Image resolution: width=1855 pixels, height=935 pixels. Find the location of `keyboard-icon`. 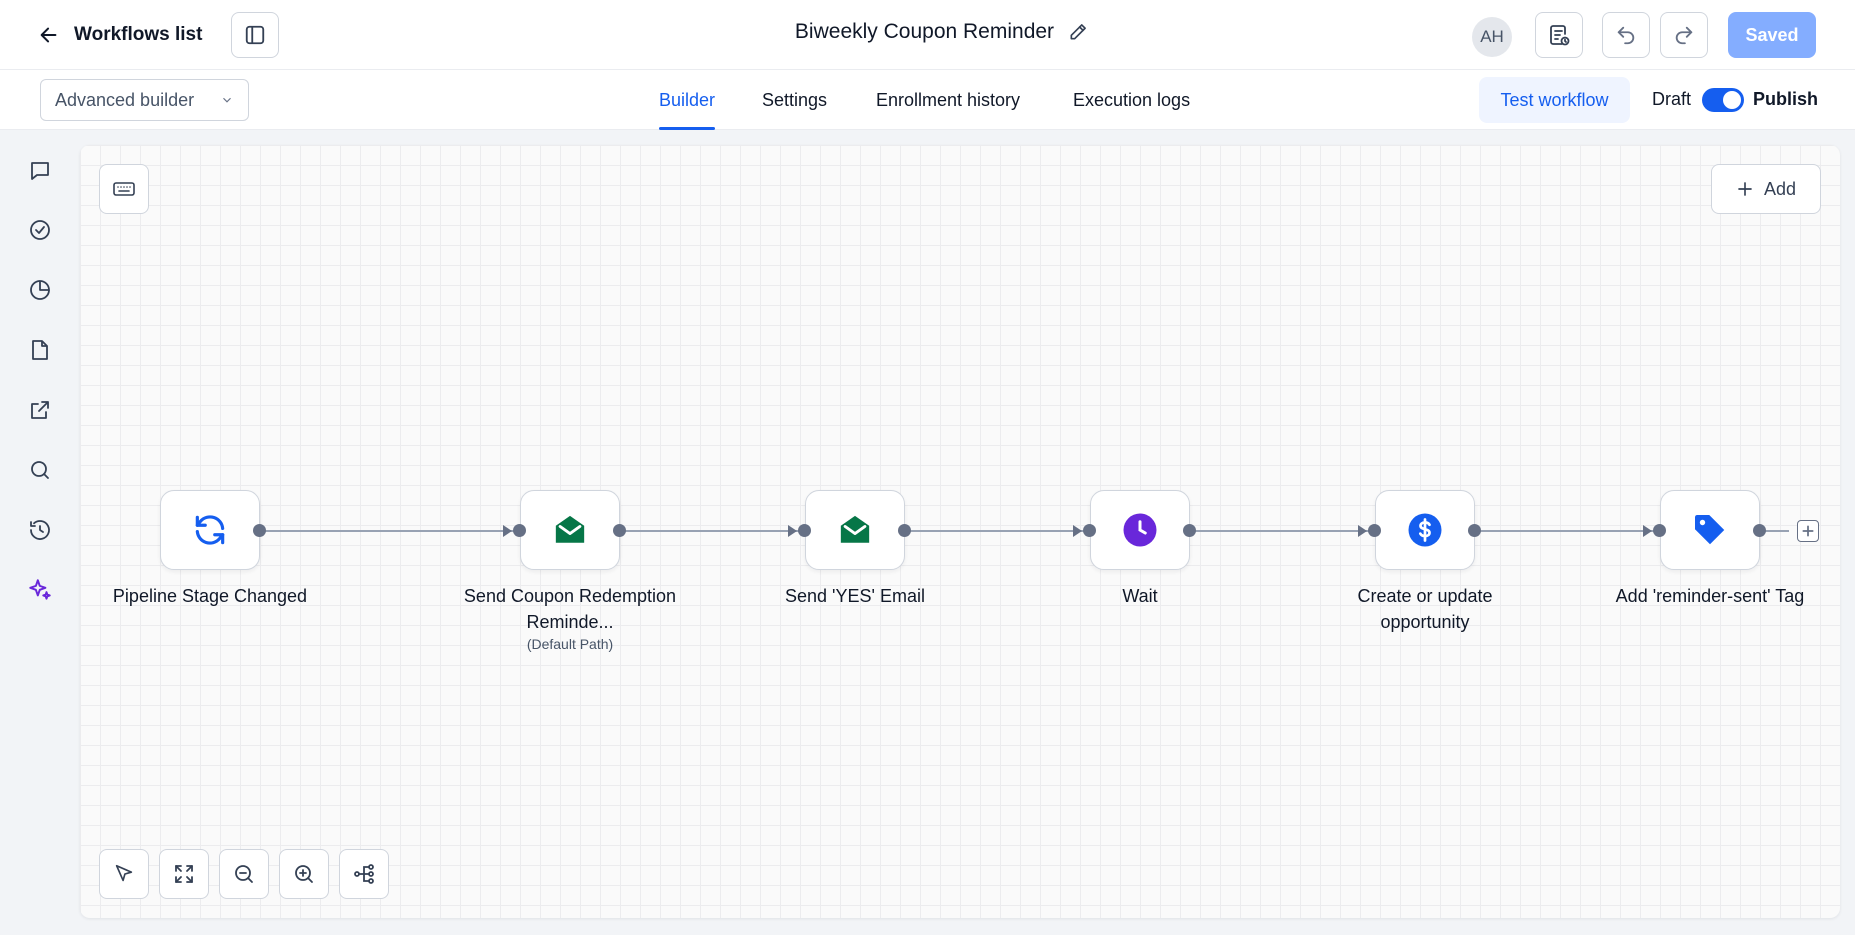

keyboard-icon is located at coordinates (124, 189).